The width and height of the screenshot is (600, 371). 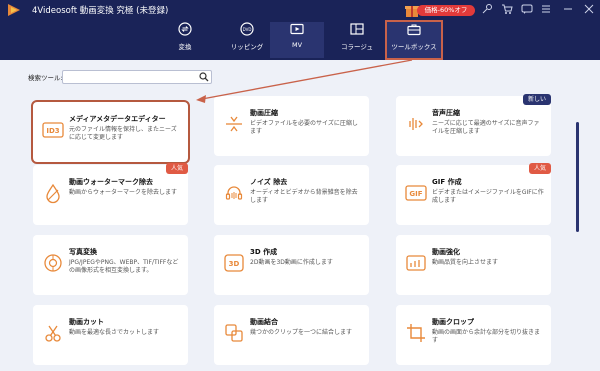 I want to click on window-title: 4Videosoft 動画変換 究極 (未登録), so click(x=100, y=11).